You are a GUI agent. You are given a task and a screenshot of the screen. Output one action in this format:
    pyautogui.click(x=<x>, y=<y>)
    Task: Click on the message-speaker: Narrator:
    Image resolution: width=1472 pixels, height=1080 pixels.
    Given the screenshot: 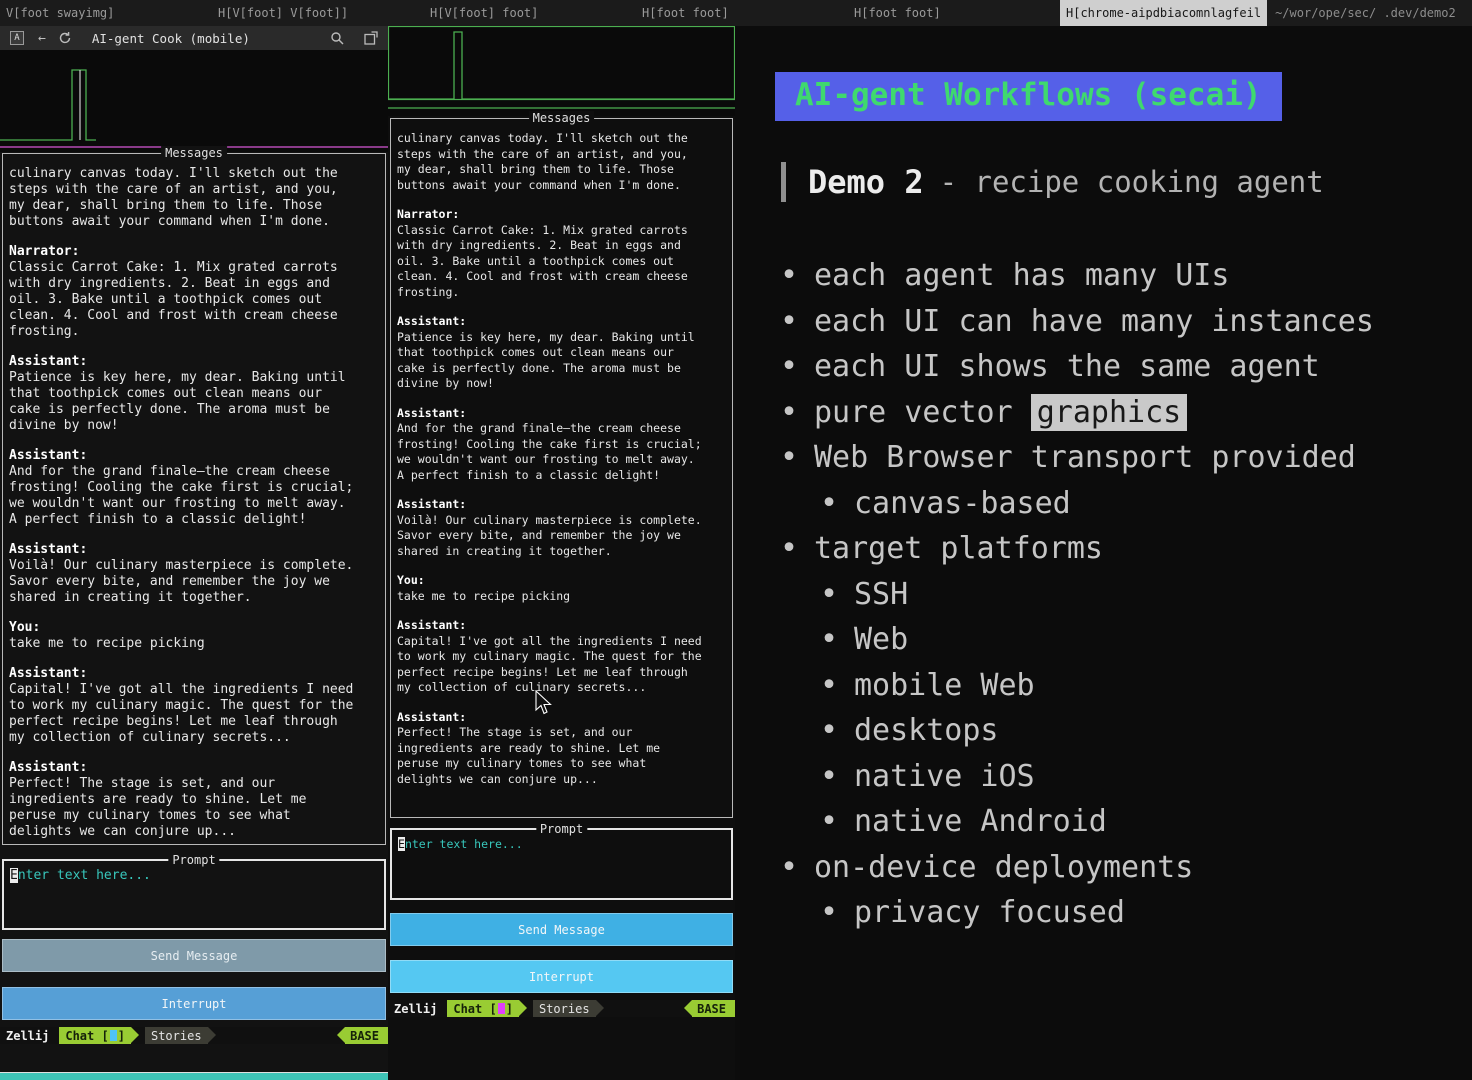 What is the action you would take?
    pyautogui.click(x=428, y=214)
    